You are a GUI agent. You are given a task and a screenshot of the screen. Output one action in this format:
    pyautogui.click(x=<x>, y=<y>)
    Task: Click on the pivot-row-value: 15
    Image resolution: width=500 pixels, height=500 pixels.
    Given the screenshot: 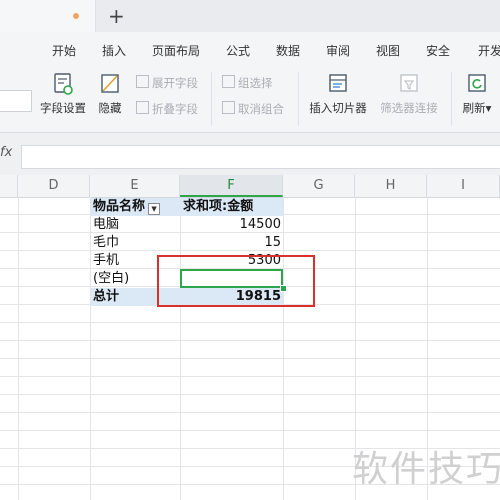 What is the action you would take?
    pyautogui.click(x=232, y=243)
    